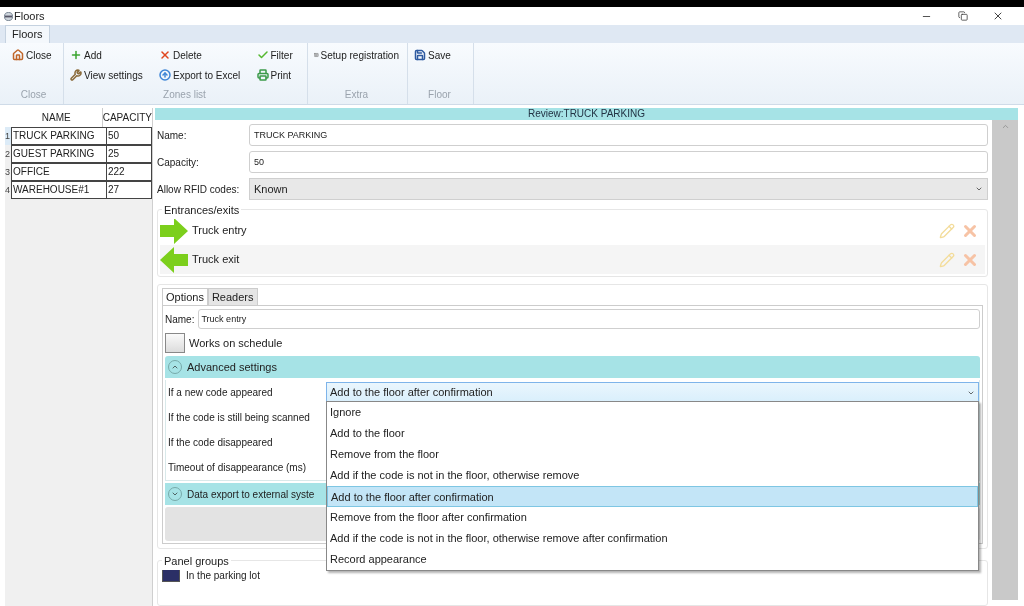  What do you see at coordinates (277, 55) in the screenshot?
I see `ribbon-button: Filter` at bounding box center [277, 55].